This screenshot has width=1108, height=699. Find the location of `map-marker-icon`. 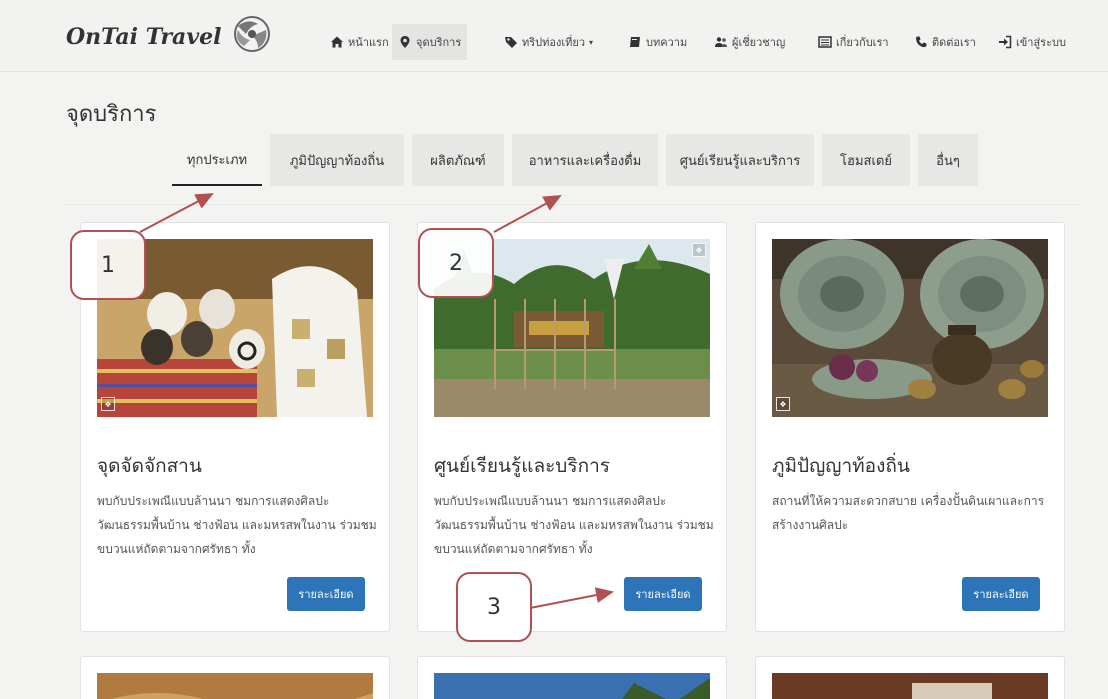

map-marker-icon is located at coordinates (405, 42).